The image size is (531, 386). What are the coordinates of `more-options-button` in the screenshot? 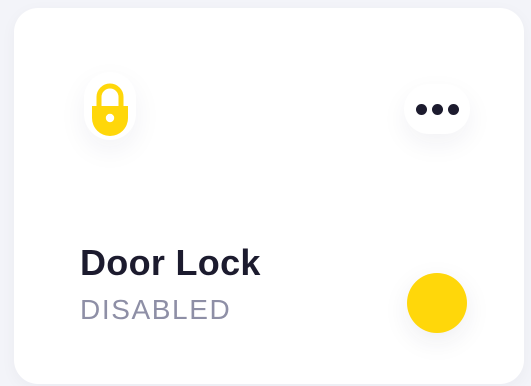 It's located at (437, 109).